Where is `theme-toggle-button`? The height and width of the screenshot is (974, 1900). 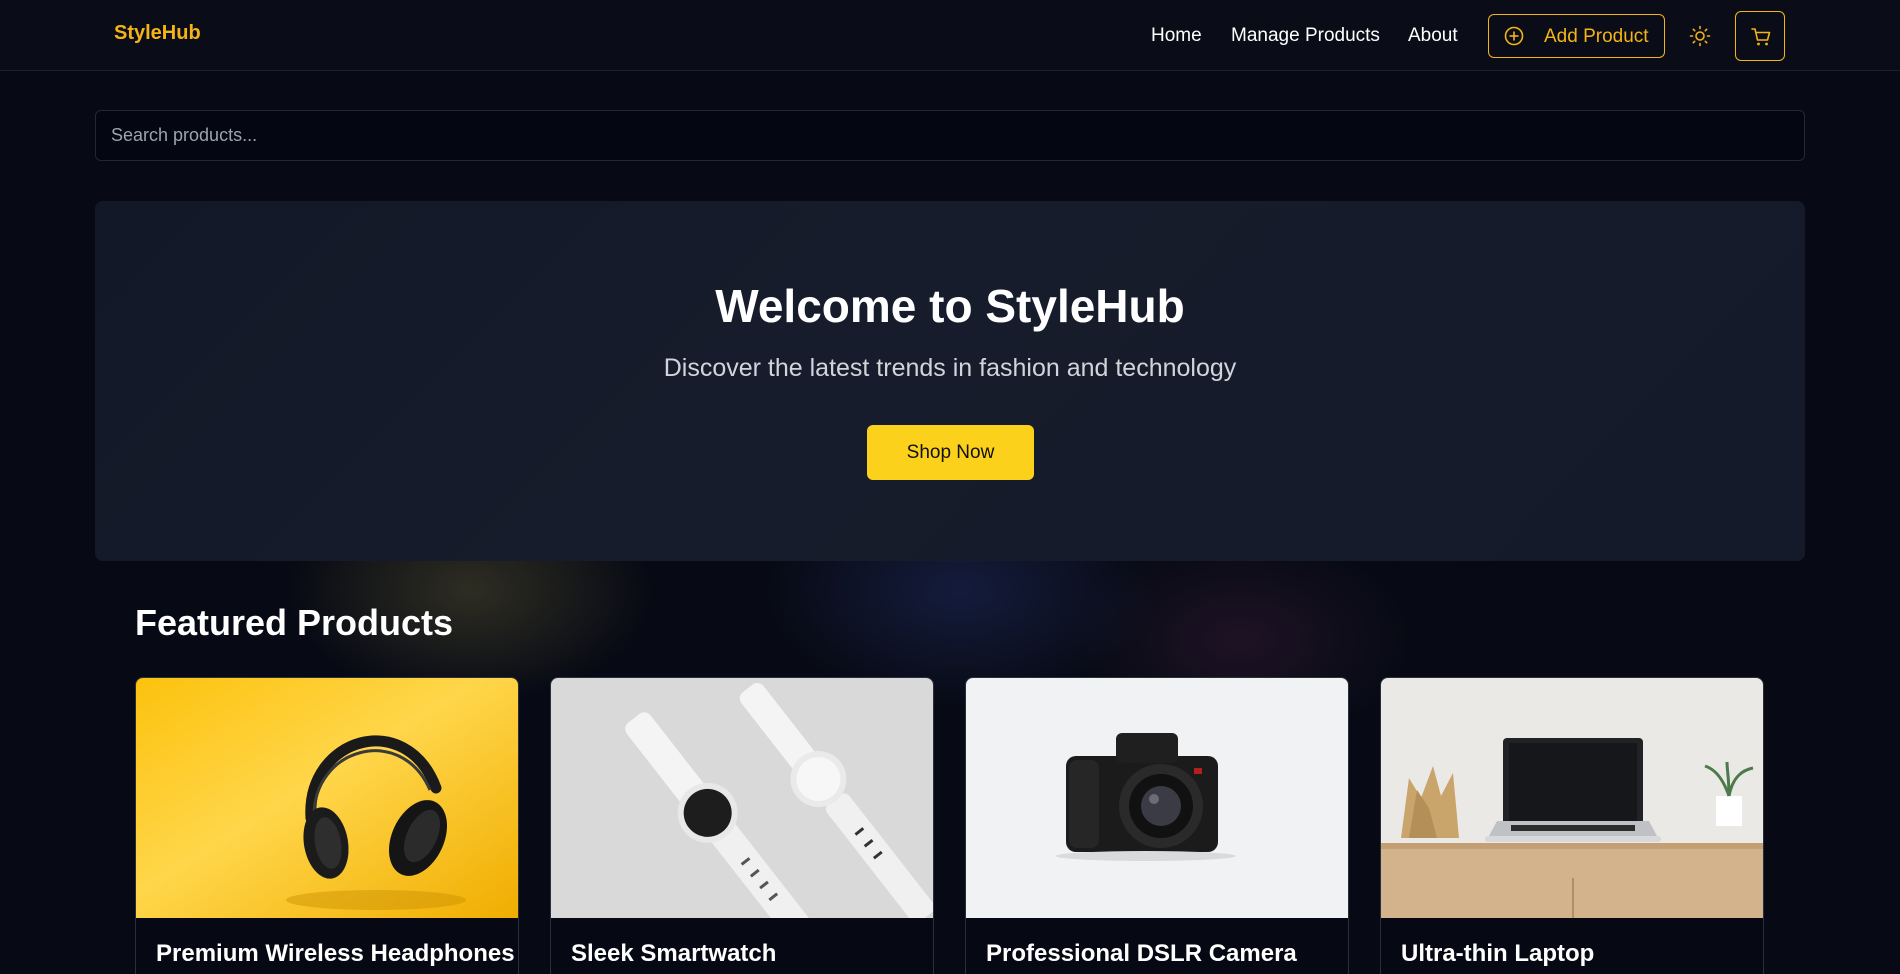 theme-toggle-button is located at coordinates (1700, 36).